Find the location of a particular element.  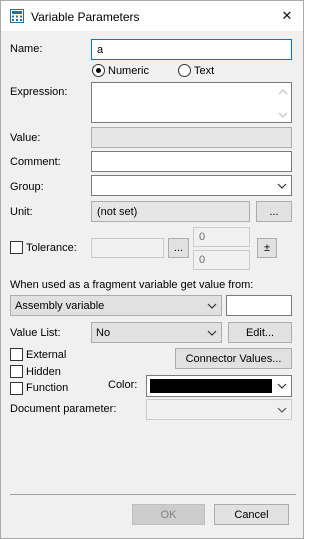

tolerance-lower-value: 0 is located at coordinates (202, 260).